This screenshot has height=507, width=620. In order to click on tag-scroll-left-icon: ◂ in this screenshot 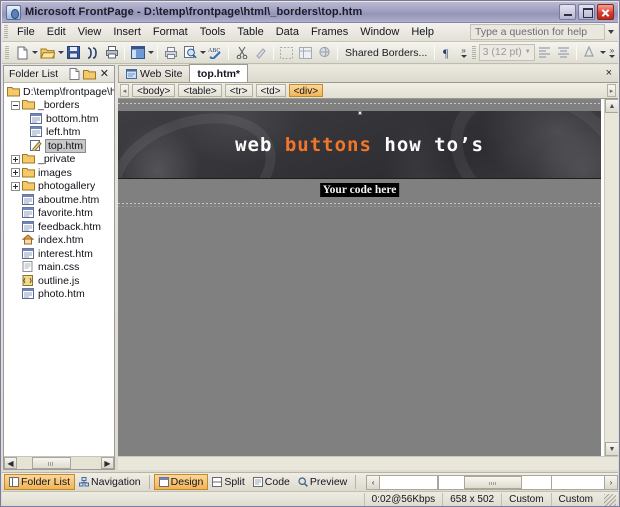, I will do `click(124, 90)`.